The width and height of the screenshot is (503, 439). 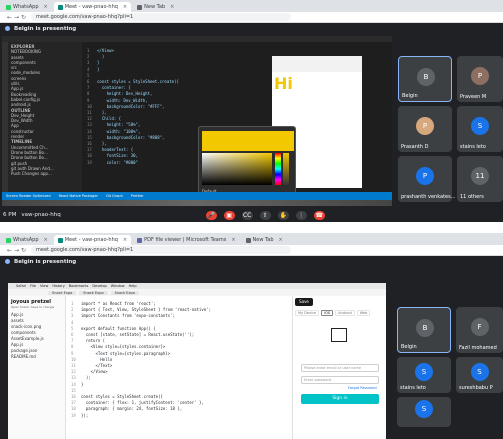 I want to click on avatar: 11, so click(x=480, y=176).